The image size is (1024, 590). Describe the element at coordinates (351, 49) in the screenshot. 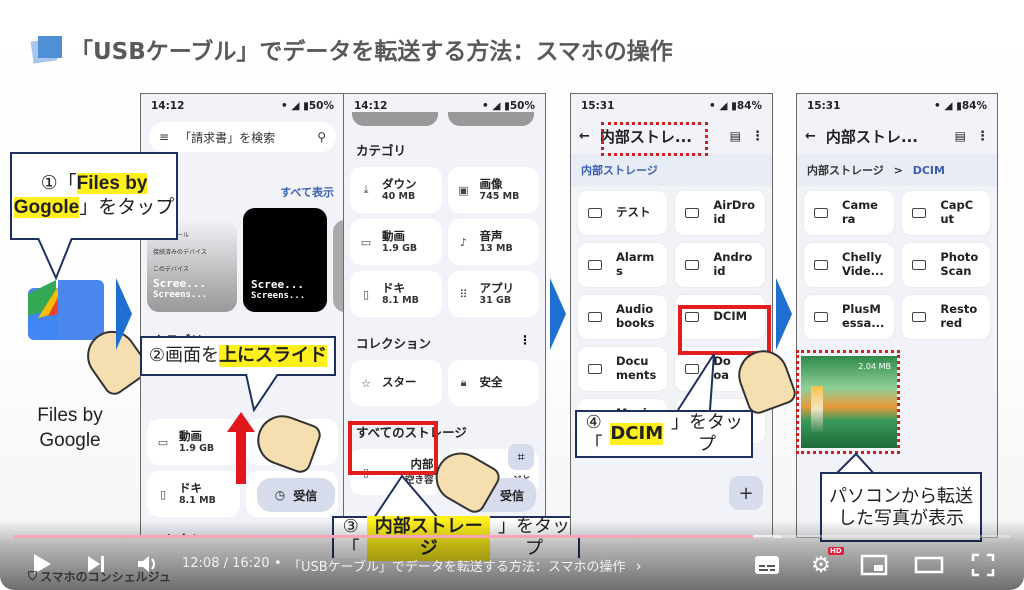

I see `slide-title: 「USBケーブル」でデータを転送する方法：スマホの操作` at that location.